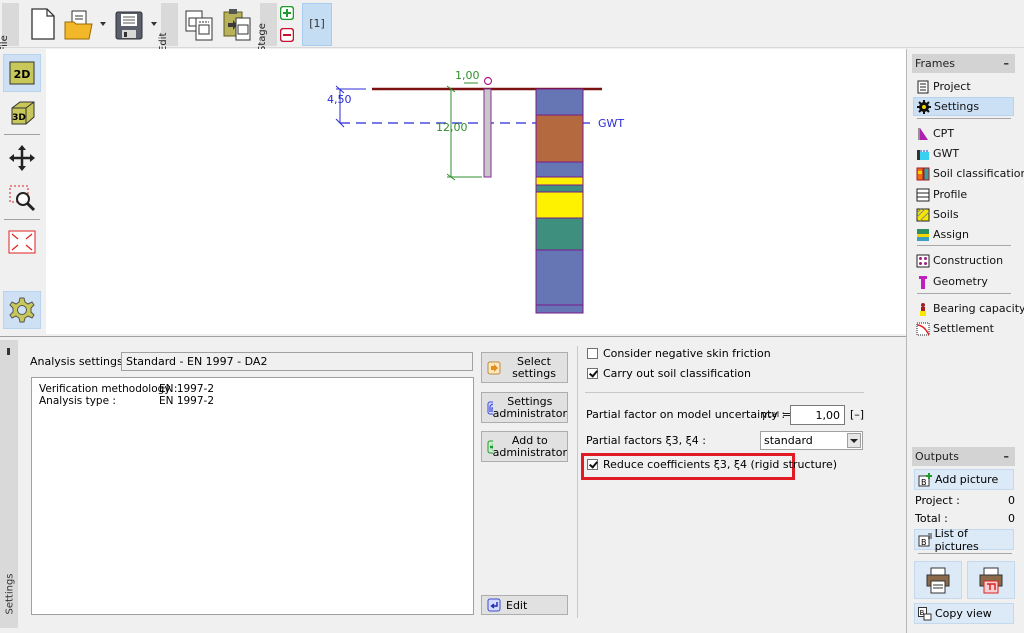  What do you see at coordinates (963, 153) in the screenshot?
I see `frame-item-gwt: GWT` at bounding box center [963, 153].